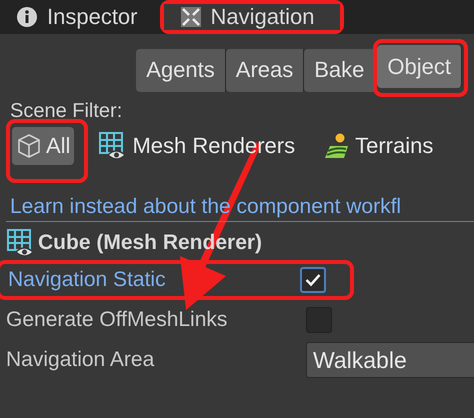 This screenshot has height=418, width=474. I want to click on field-label: Navigation Area, so click(81, 360).